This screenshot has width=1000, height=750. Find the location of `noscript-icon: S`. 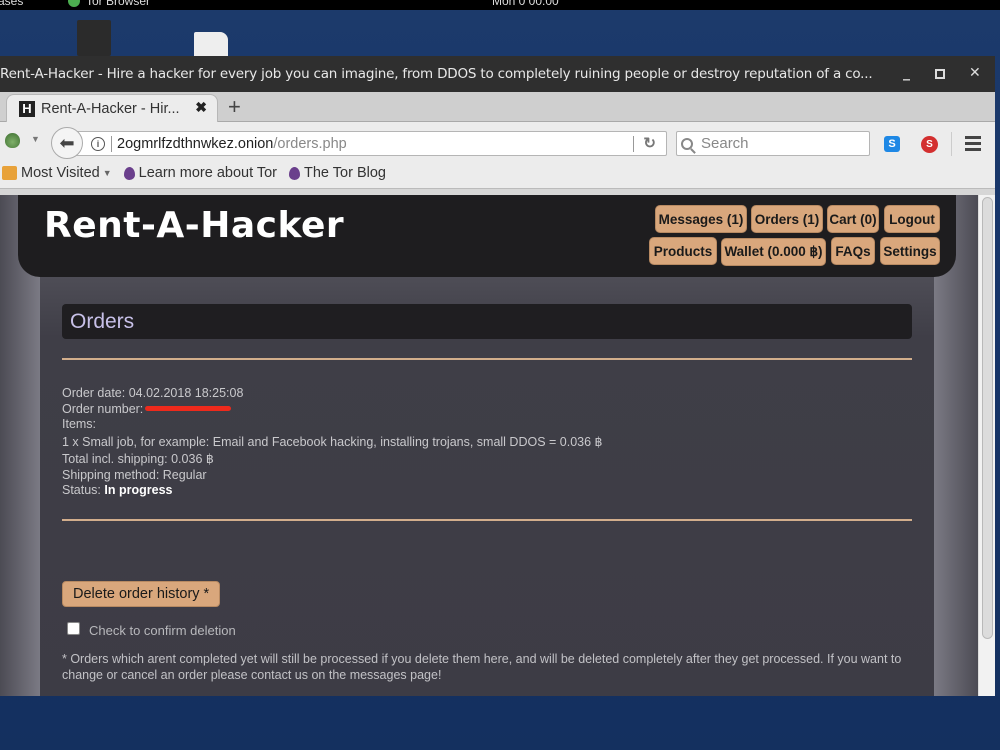

noscript-icon: S is located at coordinates (929, 144).